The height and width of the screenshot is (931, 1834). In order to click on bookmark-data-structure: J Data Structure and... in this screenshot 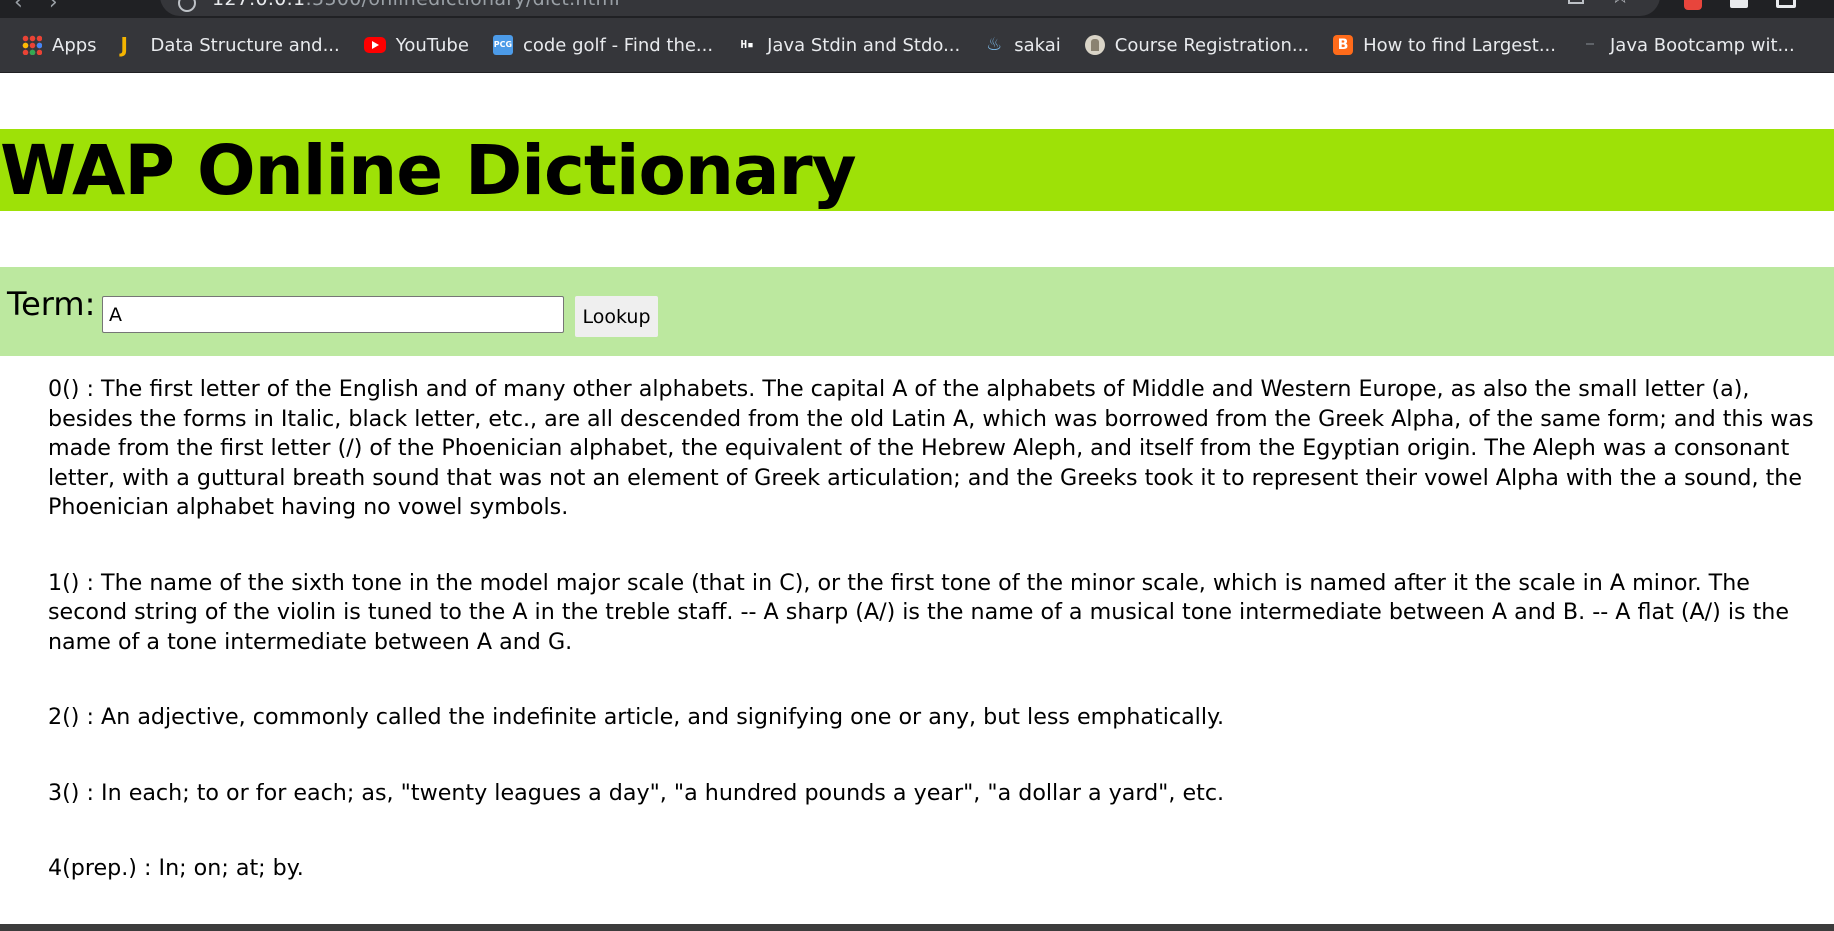, I will do `click(230, 45)`.